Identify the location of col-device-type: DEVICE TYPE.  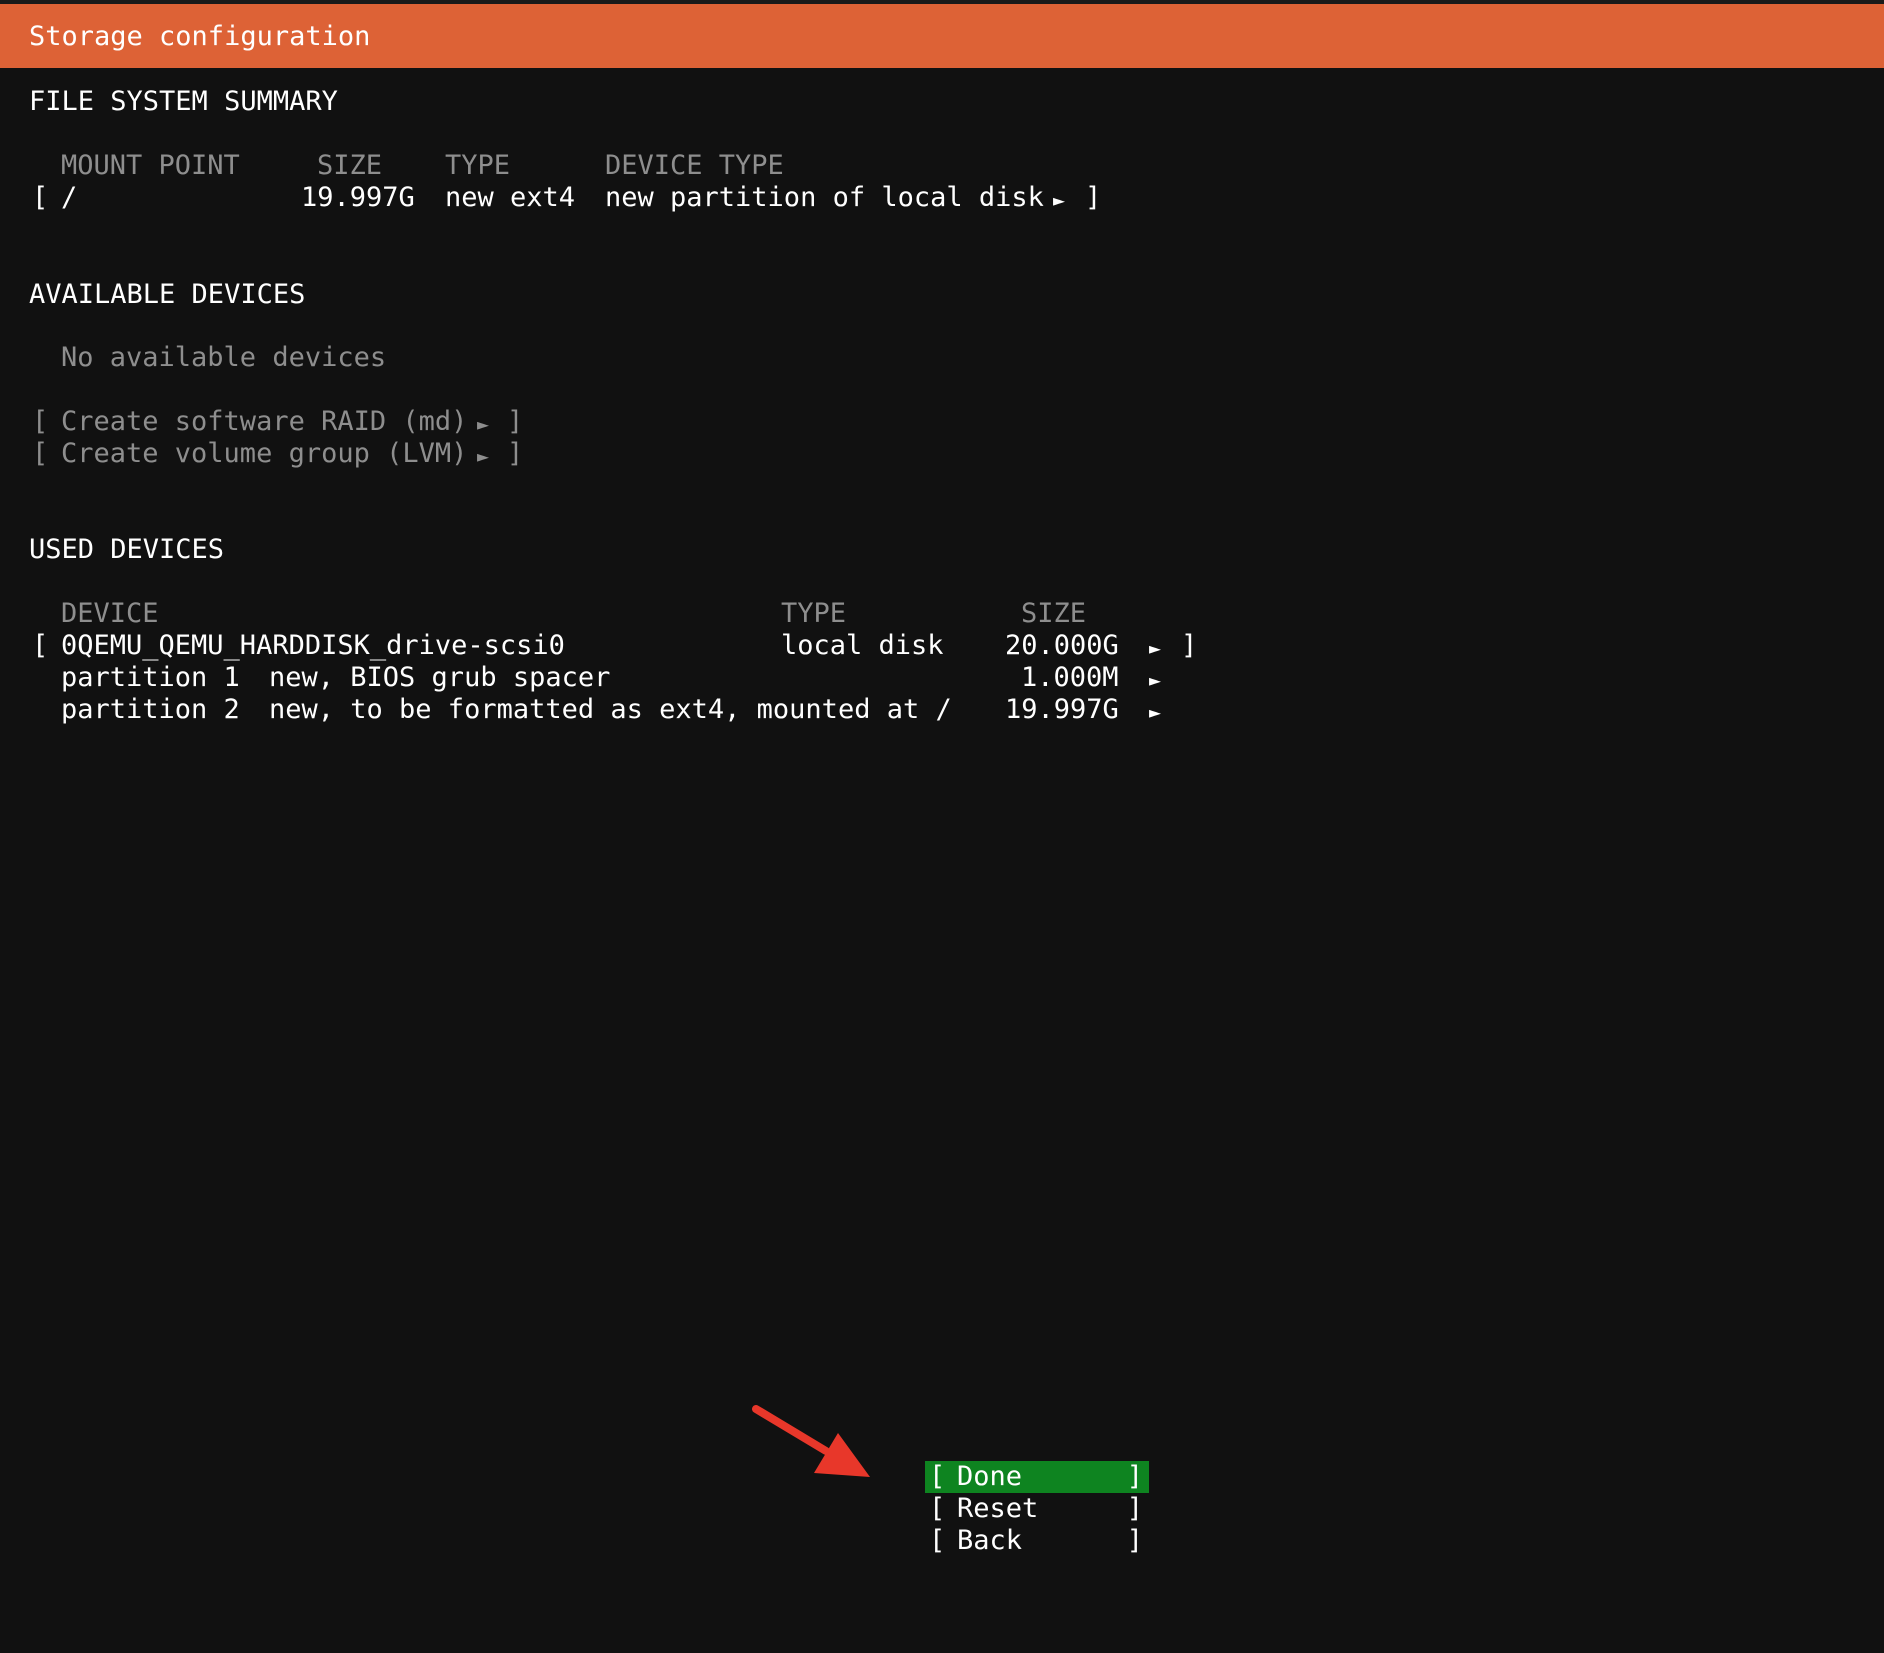
(694, 165).